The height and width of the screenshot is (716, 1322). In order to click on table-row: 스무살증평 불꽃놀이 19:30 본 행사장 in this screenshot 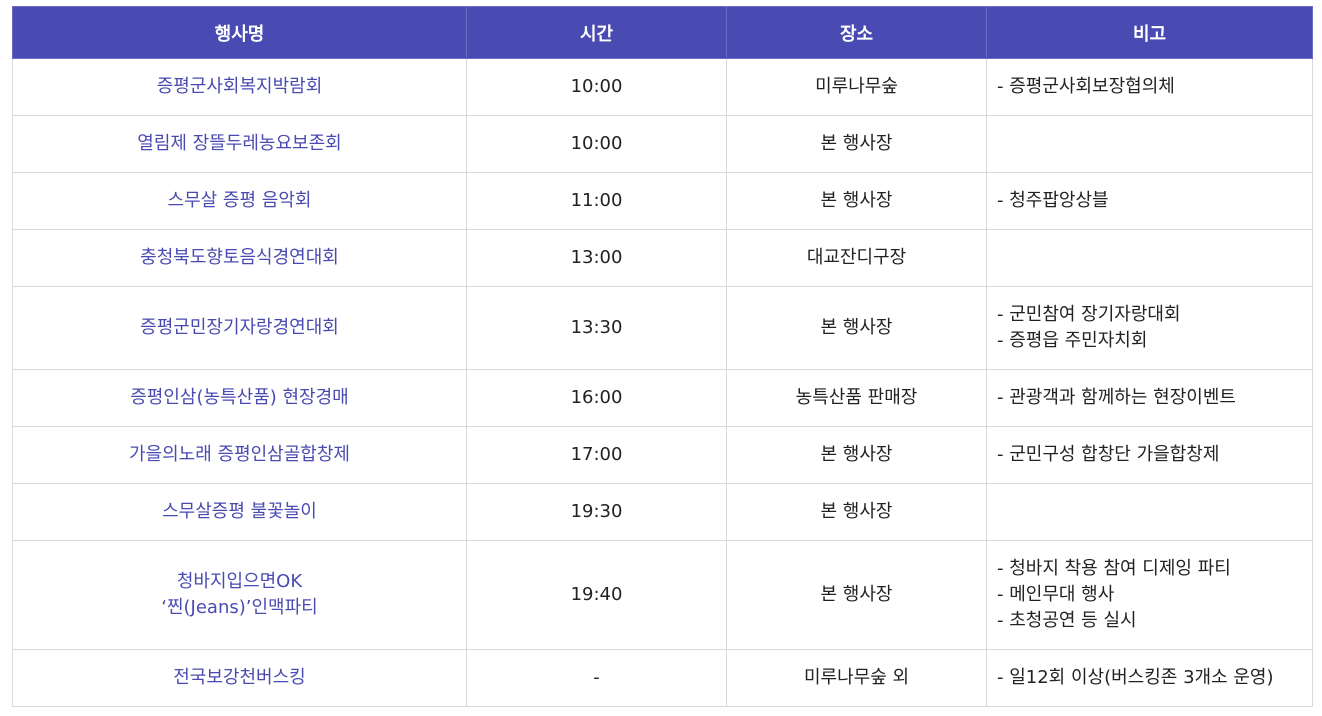, I will do `click(662, 512)`.